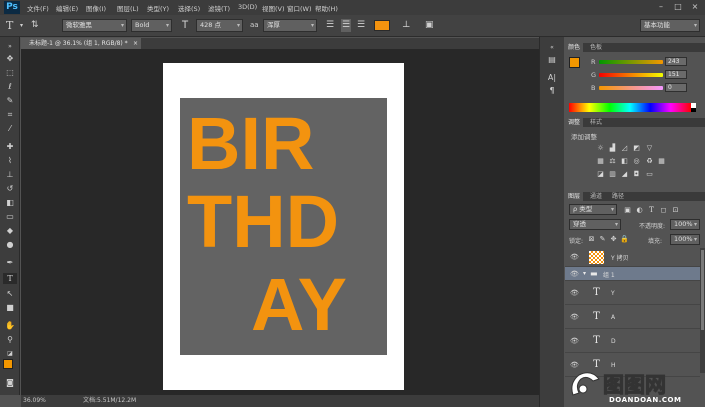 This screenshot has width=705, height=407. I want to click on tab-swatches: 色板, so click(596, 47).